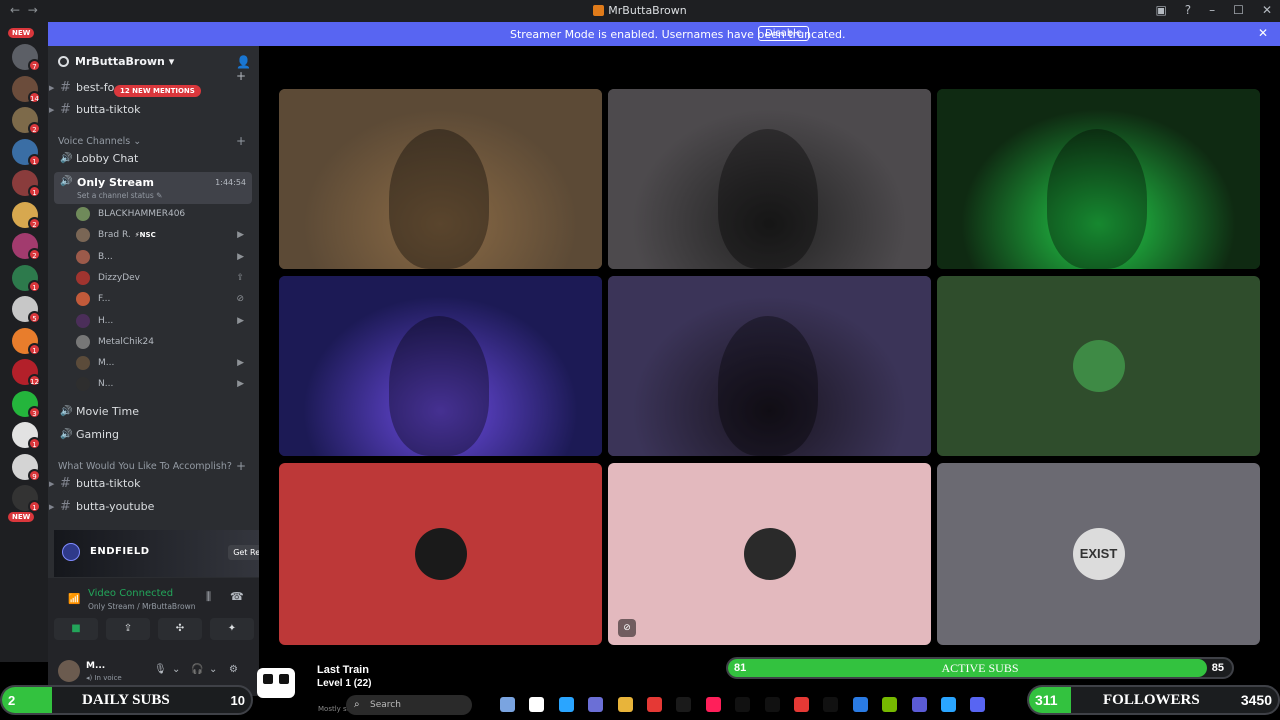 Image resolution: width=1280 pixels, height=720 pixels. Describe the element at coordinates (165, 384) in the screenshot. I see `voice-member: N... ▶` at that location.